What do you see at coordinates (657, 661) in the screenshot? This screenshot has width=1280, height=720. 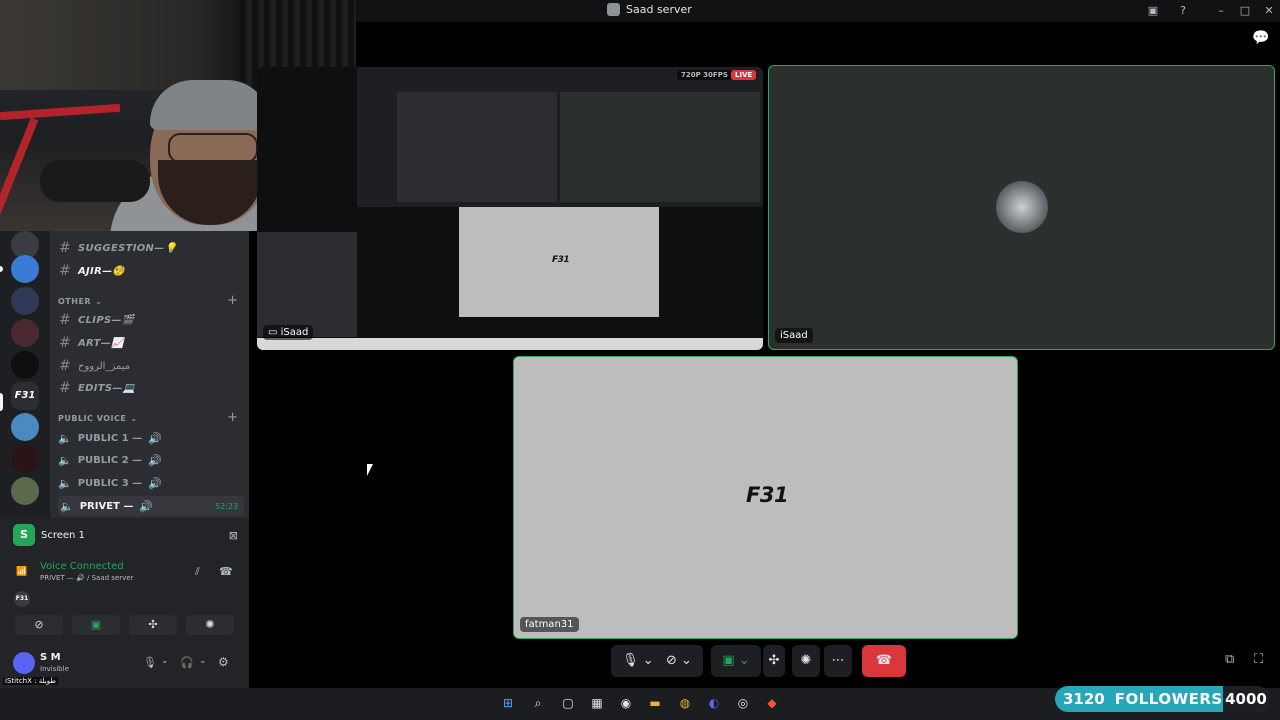 I see `mic-control-group: 🎙 ⌄ ⊘ ⌄` at bounding box center [657, 661].